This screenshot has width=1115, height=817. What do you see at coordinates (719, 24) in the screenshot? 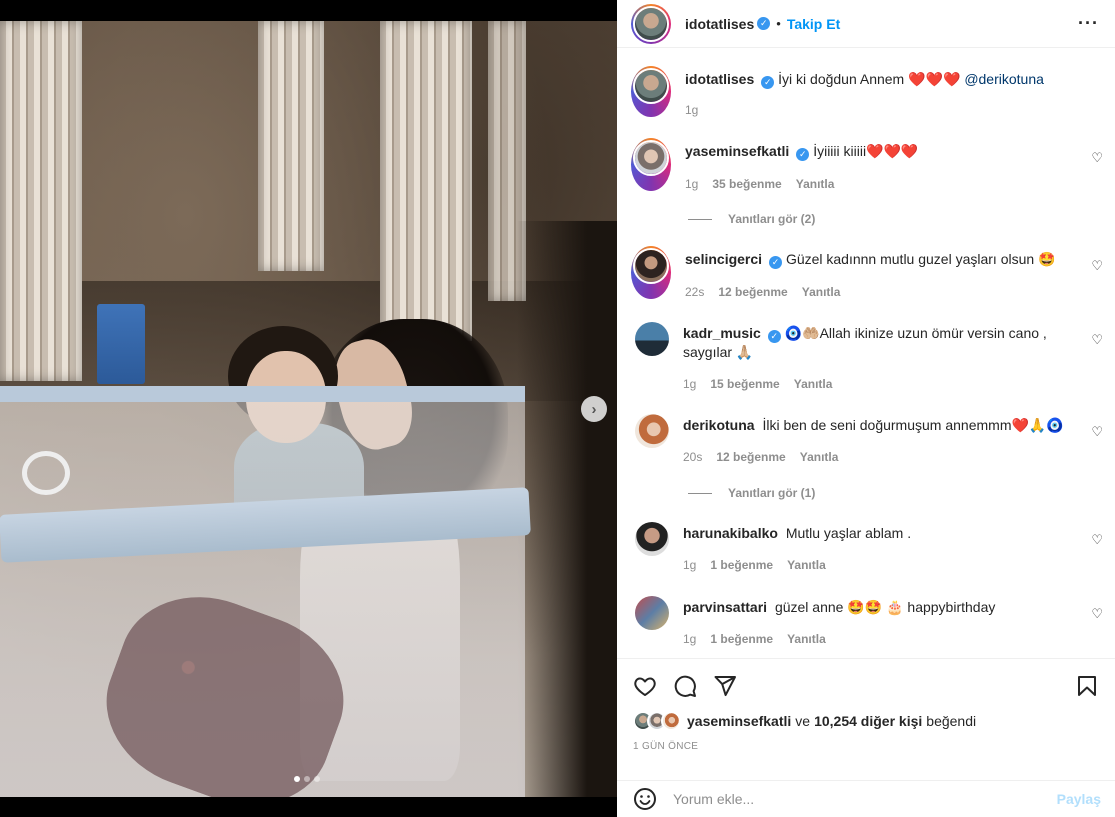
I see `author-username: idotatlises` at bounding box center [719, 24].